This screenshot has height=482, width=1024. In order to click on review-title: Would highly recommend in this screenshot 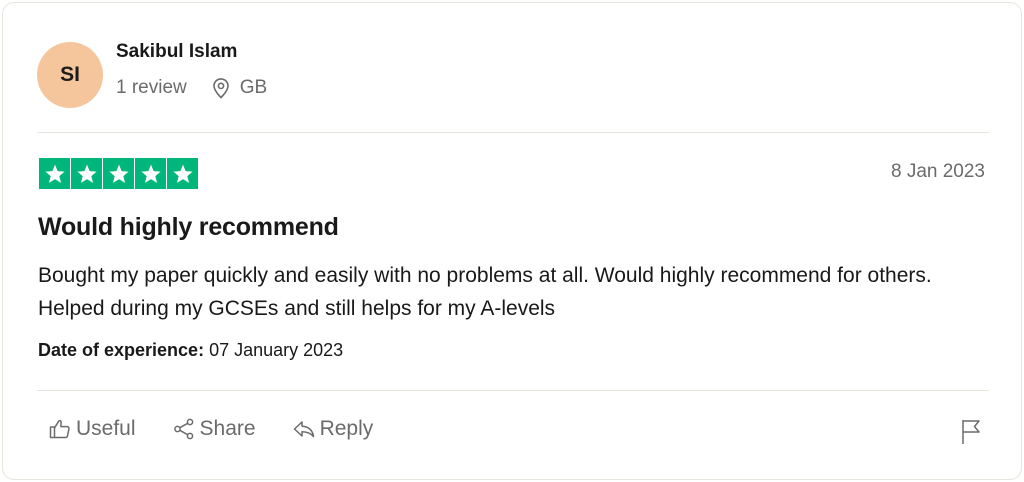, I will do `click(188, 227)`.